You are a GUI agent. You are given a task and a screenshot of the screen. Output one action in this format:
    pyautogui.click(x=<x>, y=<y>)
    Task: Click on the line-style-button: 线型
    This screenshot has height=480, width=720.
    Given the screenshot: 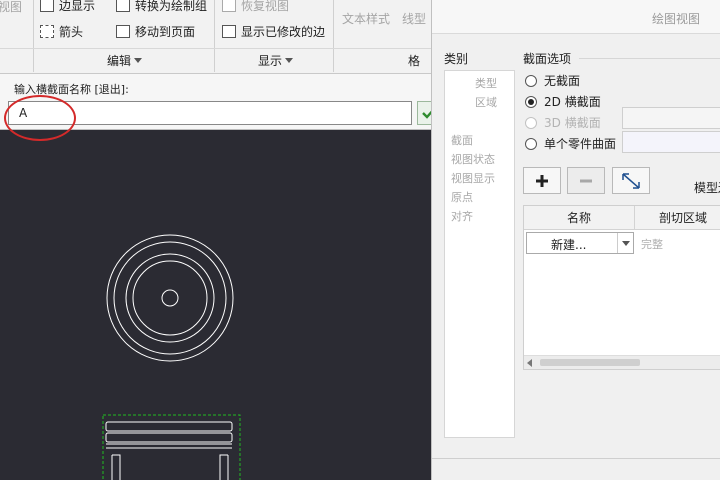 What is the action you would take?
    pyautogui.click(x=414, y=18)
    